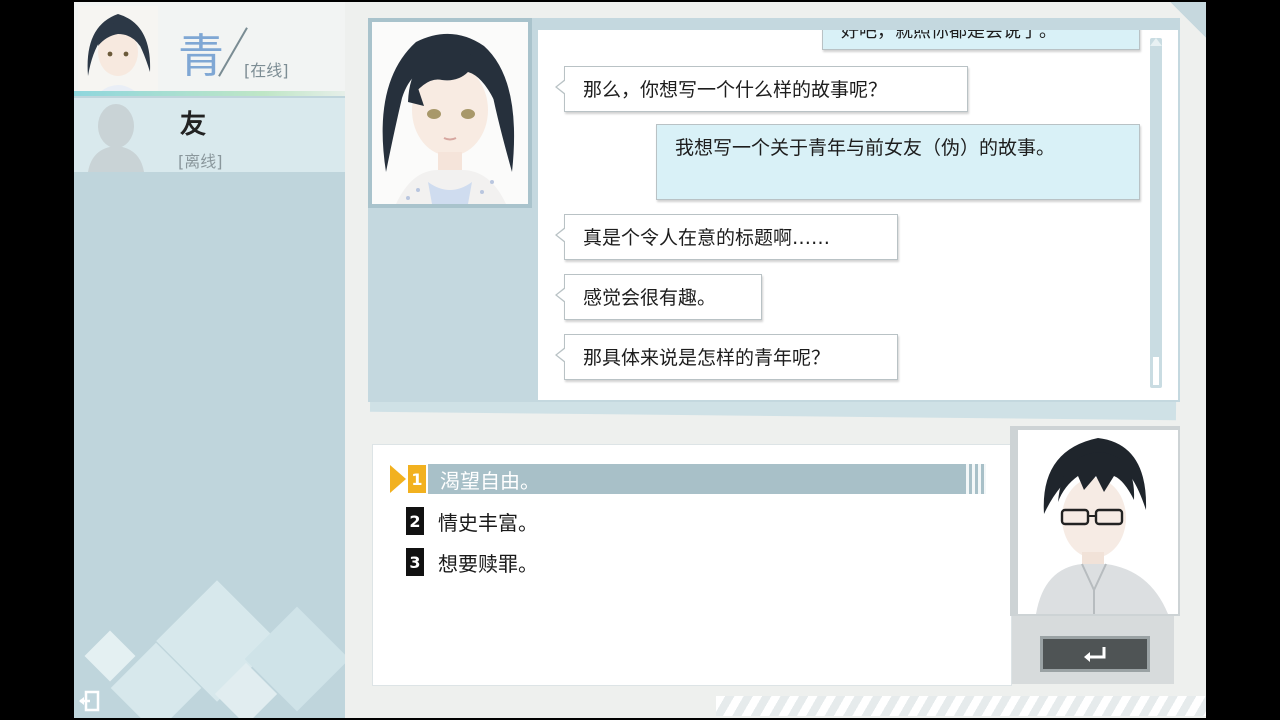 This screenshot has width=1280, height=720. What do you see at coordinates (488, 522) in the screenshot?
I see `choice-text: 情史丰富。` at bounding box center [488, 522].